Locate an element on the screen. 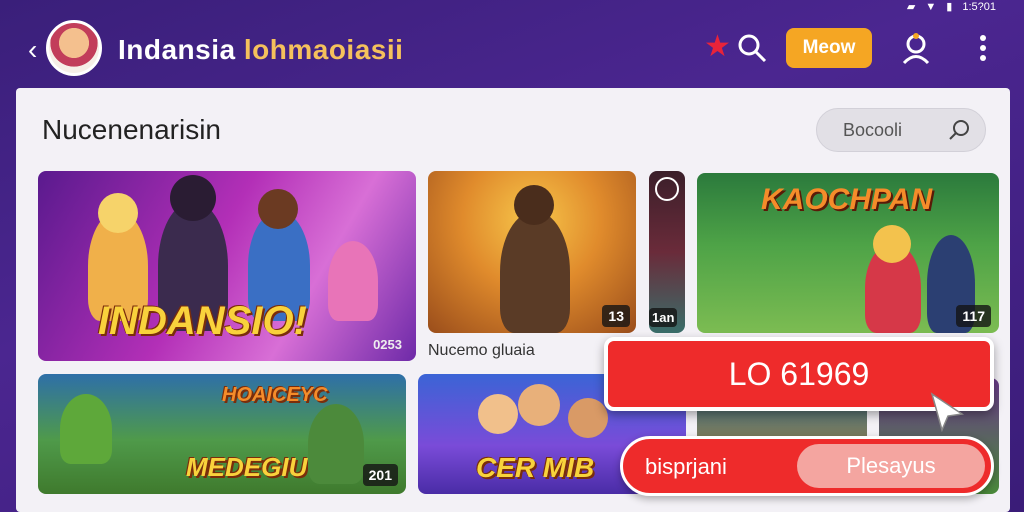 This screenshot has width=1024, height=512. game-card-2: 13 is located at coordinates (532, 252).